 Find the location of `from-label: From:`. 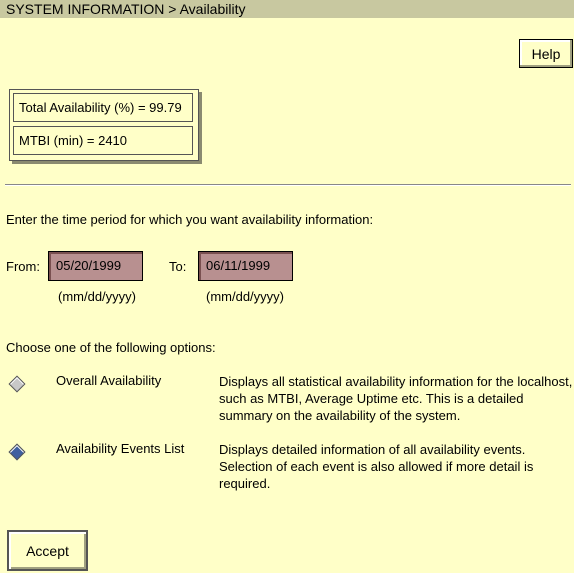

from-label: From: is located at coordinates (23, 266).